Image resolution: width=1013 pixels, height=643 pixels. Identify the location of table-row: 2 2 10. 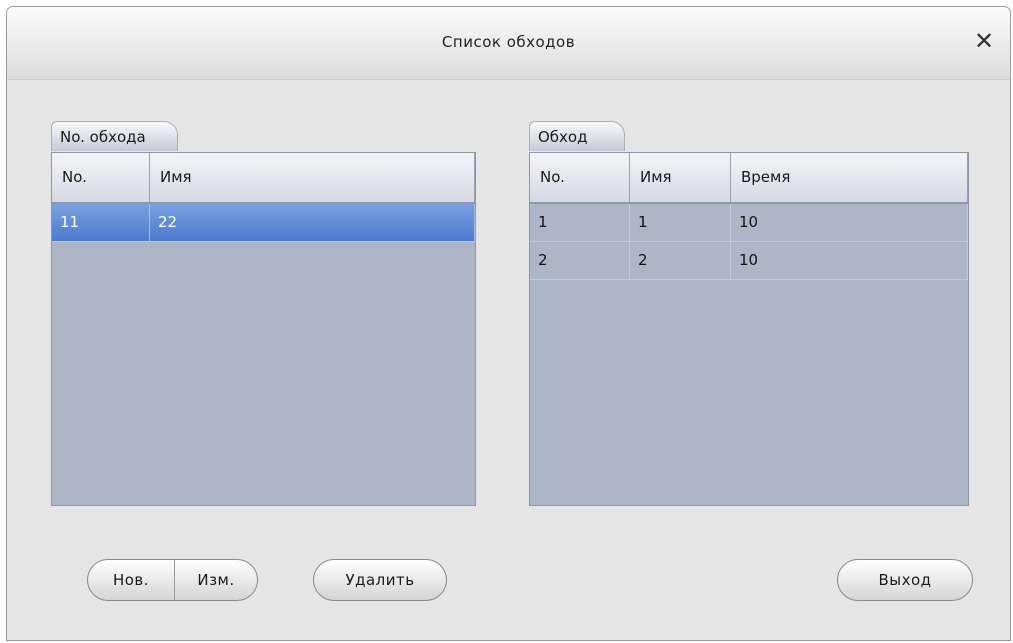
(749, 261).